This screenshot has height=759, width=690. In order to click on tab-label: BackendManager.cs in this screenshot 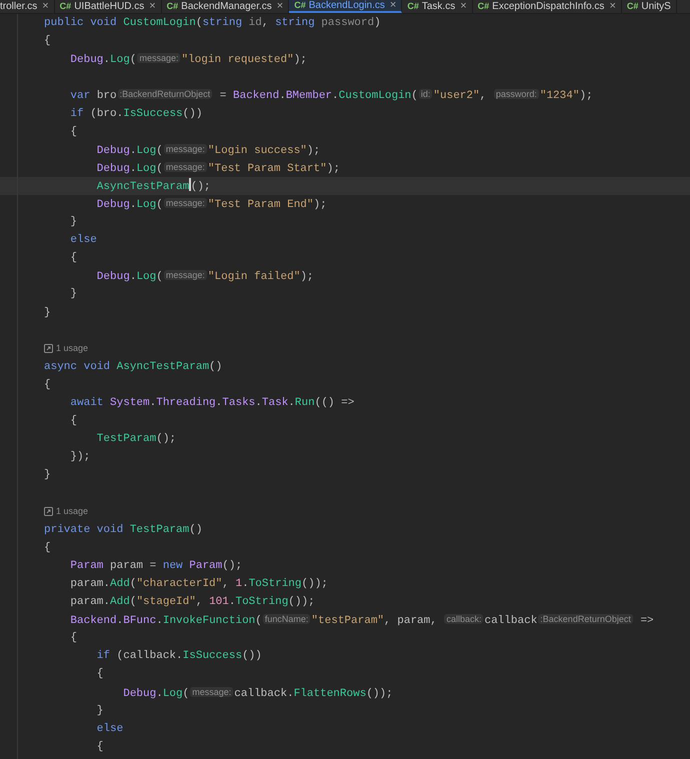, I will do `click(226, 6)`.